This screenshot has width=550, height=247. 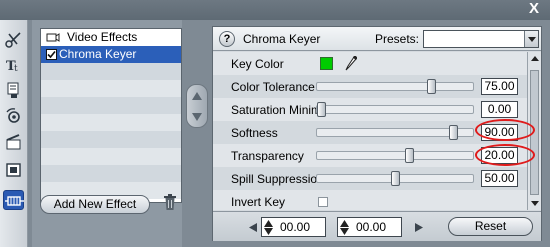 I want to click on scissors-icon, so click(x=13, y=40).